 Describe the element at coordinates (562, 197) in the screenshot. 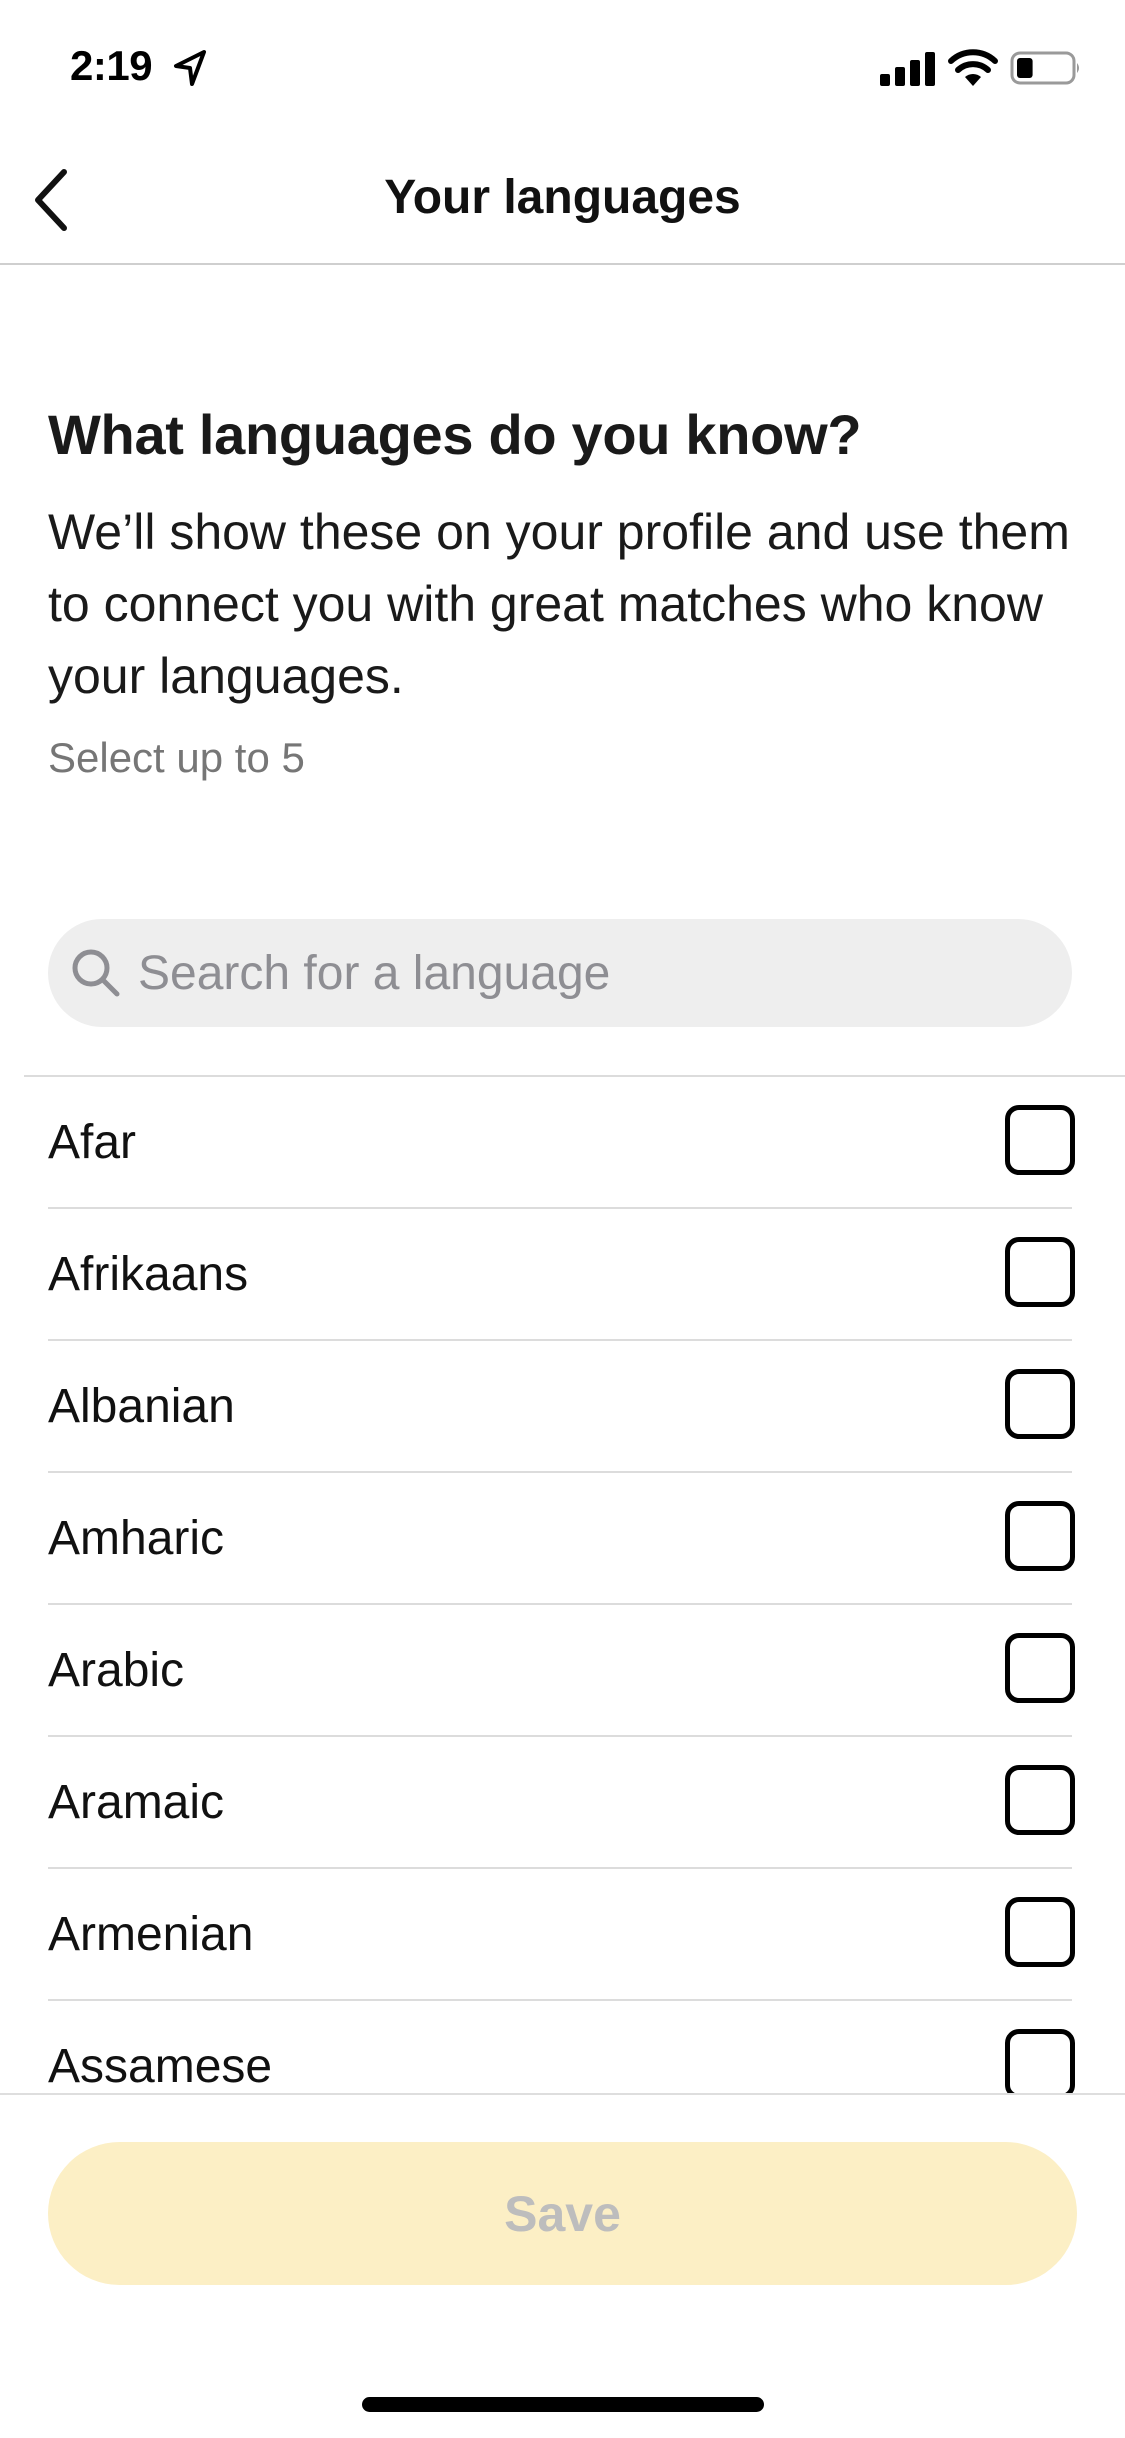

I see `page-title: Your languages` at that location.